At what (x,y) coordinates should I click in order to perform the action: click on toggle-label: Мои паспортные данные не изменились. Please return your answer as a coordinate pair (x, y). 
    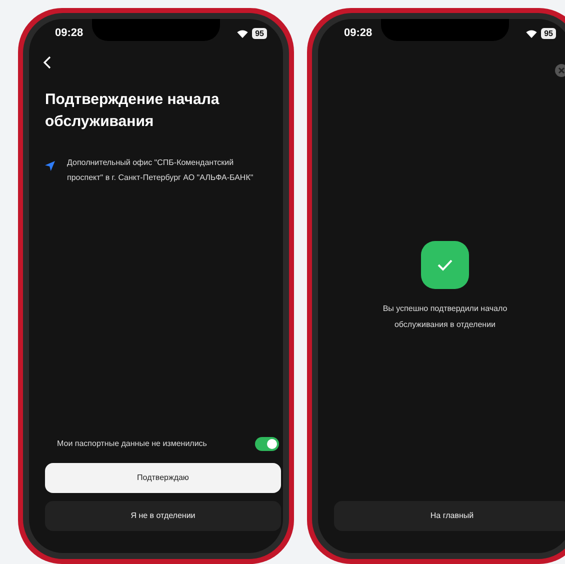
    Looking at the image, I should click on (132, 444).